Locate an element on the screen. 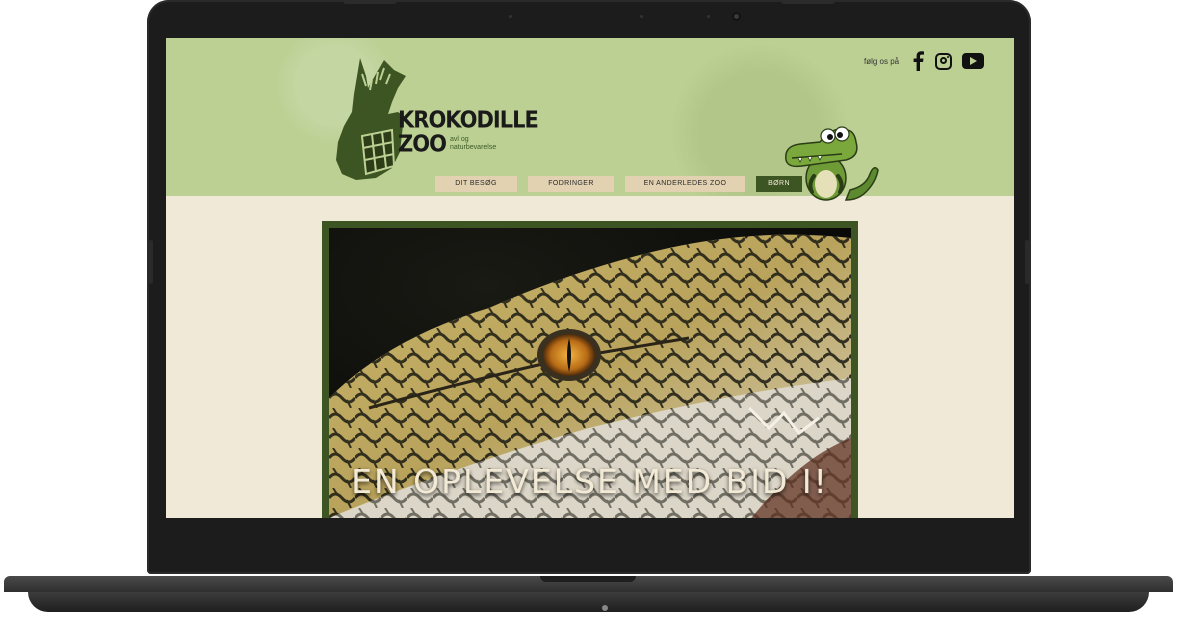 This screenshot has width=1177, height=618. nav-fodringer: FODRINGER is located at coordinates (571, 184).